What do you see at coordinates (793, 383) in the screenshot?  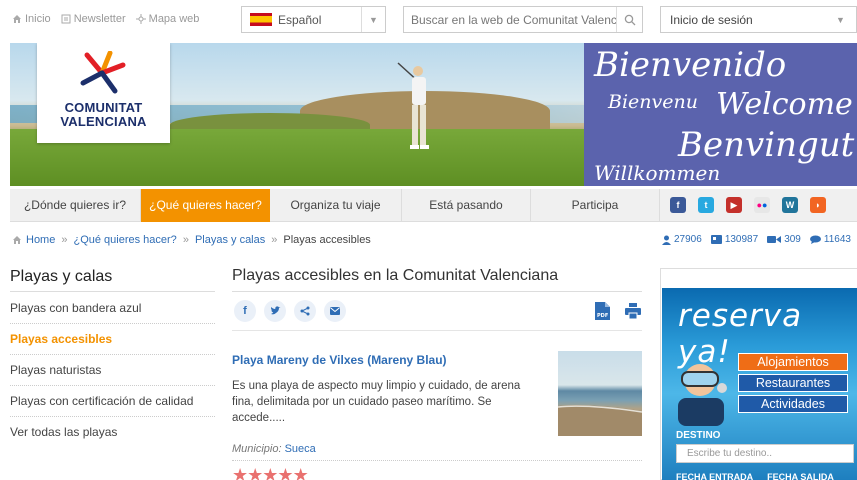 I see `ad-restaurants-button: Restaurantes` at bounding box center [793, 383].